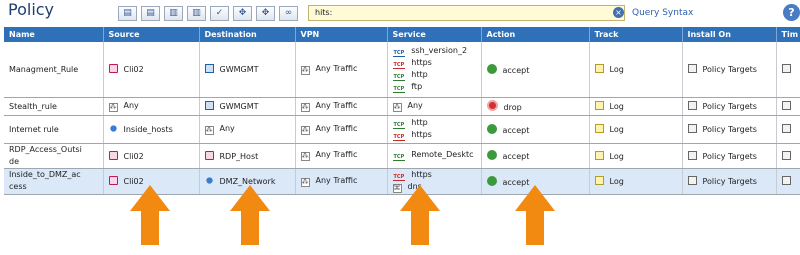  I want to click on binoculars-icon: ∞, so click(288, 13).